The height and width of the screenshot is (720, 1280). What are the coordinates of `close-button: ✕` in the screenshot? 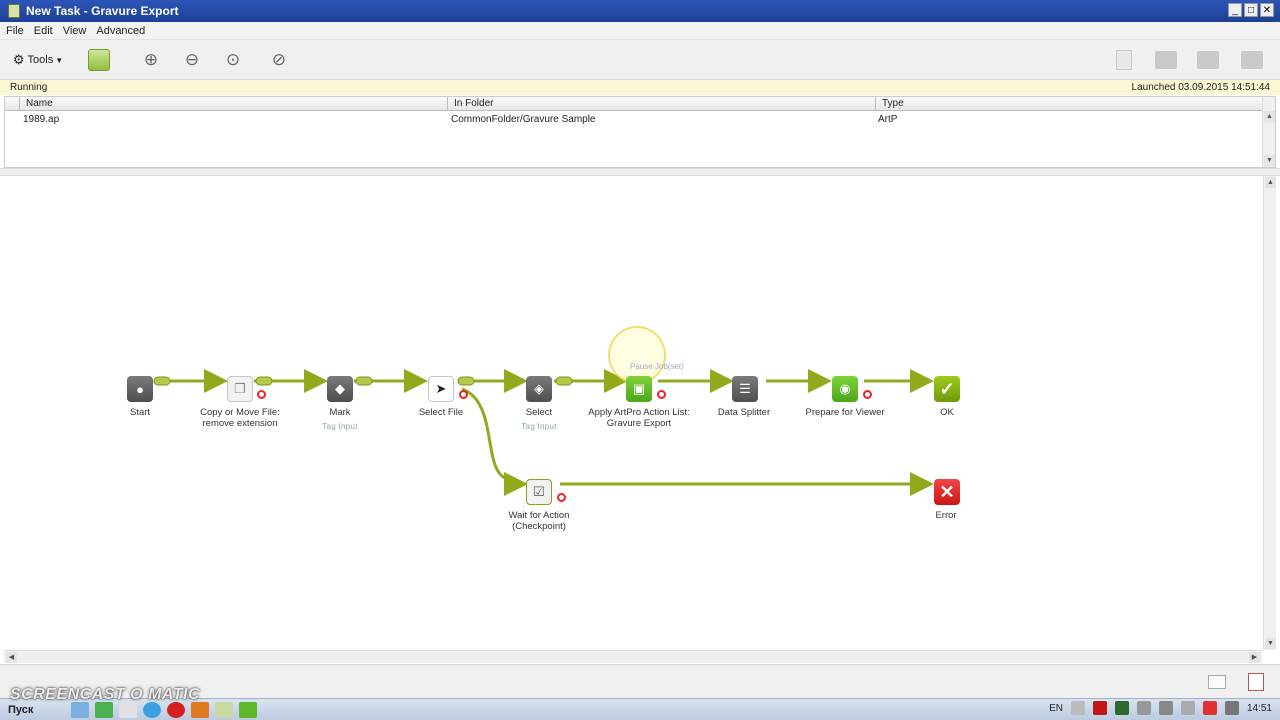 It's located at (1267, 10).